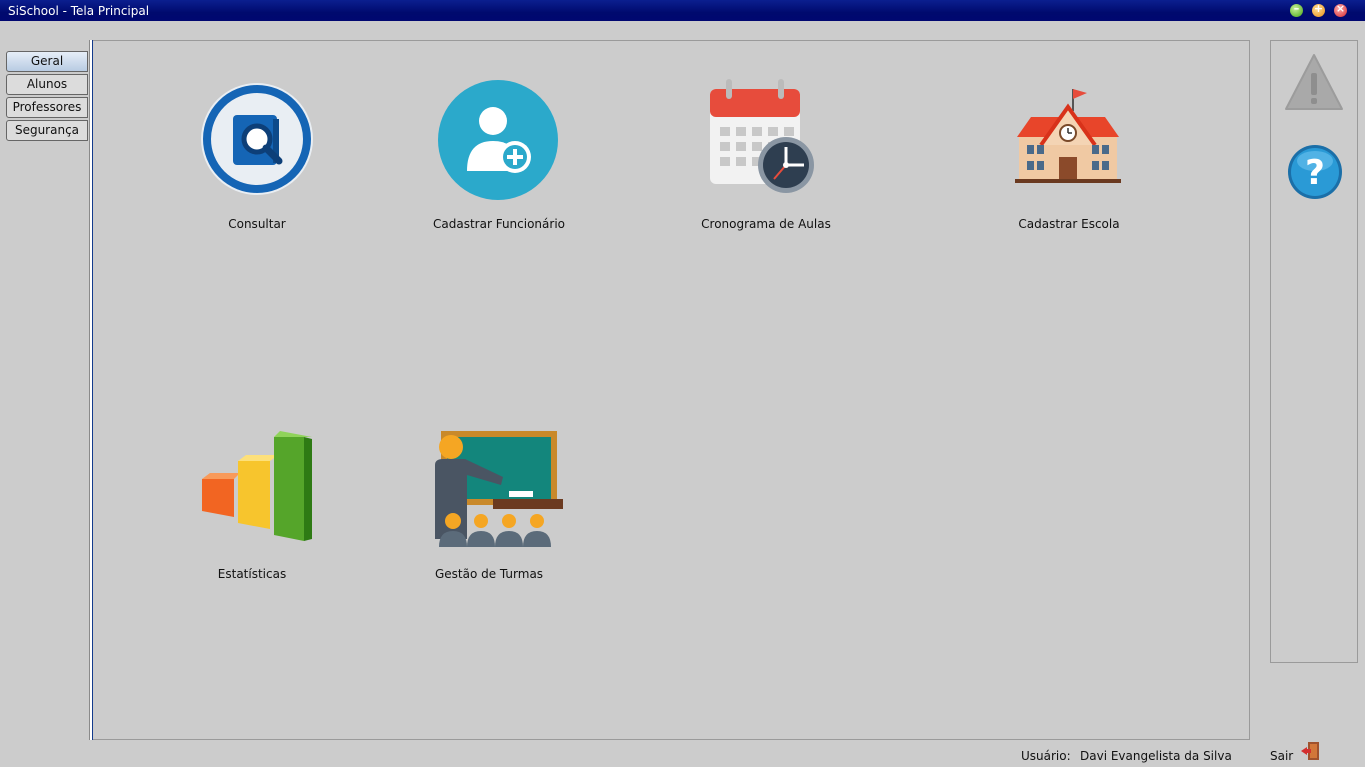 Image resolution: width=1365 pixels, height=767 pixels. I want to click on consultar-label: Consultar, so click(257, 224).